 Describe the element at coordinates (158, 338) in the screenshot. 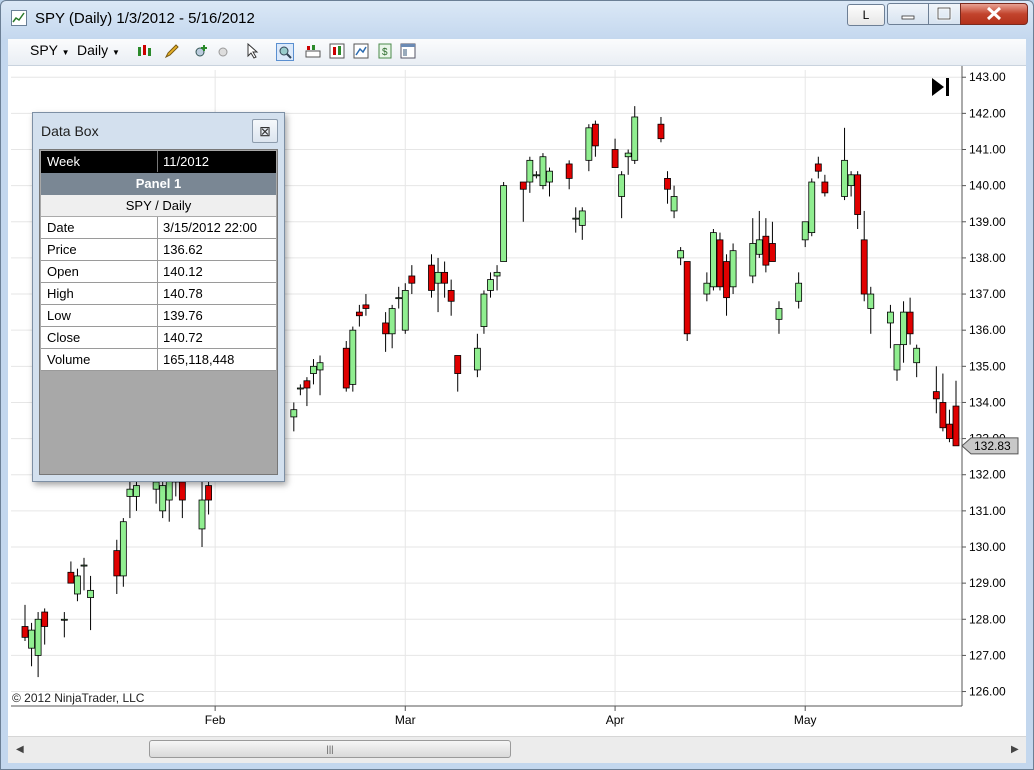

I see `data-row-close: Close 140.72` at that location.